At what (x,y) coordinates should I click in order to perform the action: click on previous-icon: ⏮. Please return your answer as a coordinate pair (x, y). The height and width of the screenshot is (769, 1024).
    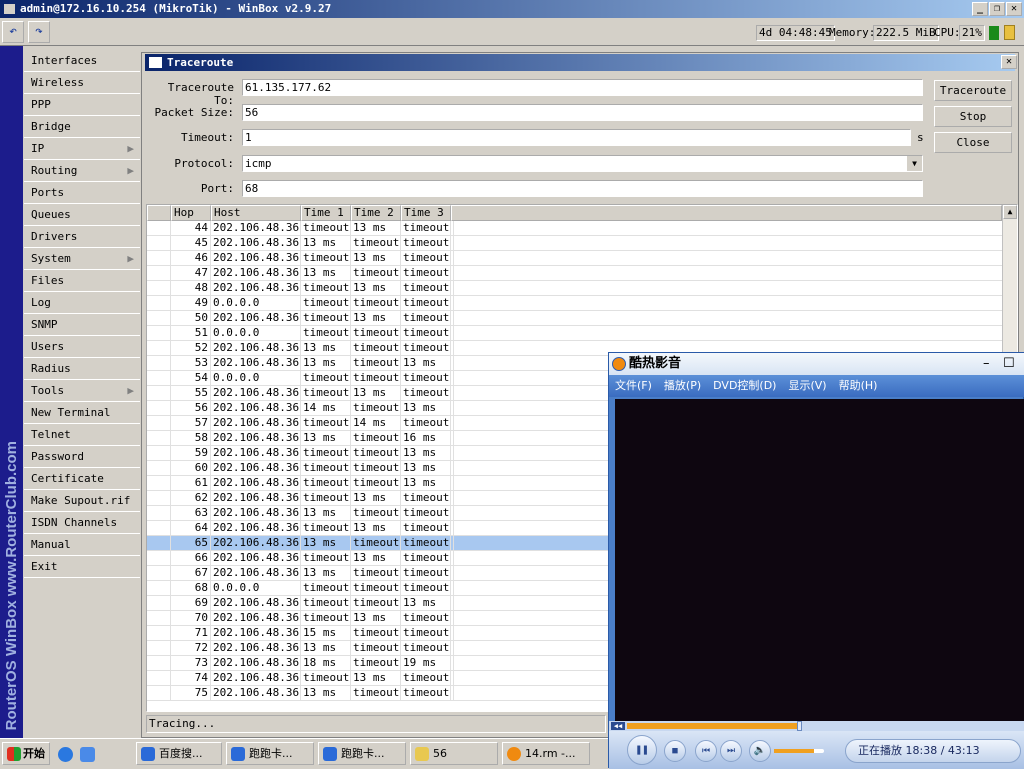
    Looking at the image, I should click on (706, 751).